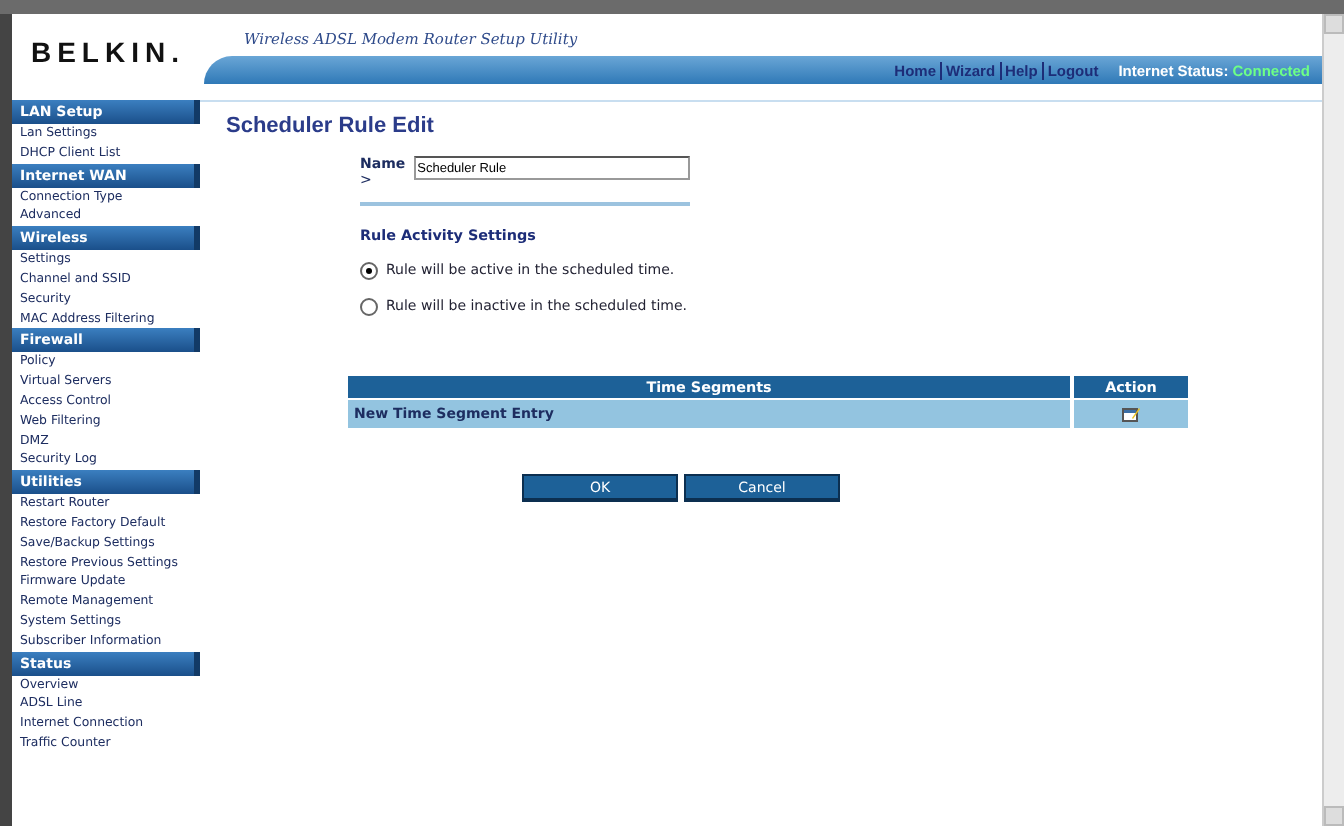 This screenshot has width=1344, height=826. I want to click on logo: BELKIN., so click(107, 52).